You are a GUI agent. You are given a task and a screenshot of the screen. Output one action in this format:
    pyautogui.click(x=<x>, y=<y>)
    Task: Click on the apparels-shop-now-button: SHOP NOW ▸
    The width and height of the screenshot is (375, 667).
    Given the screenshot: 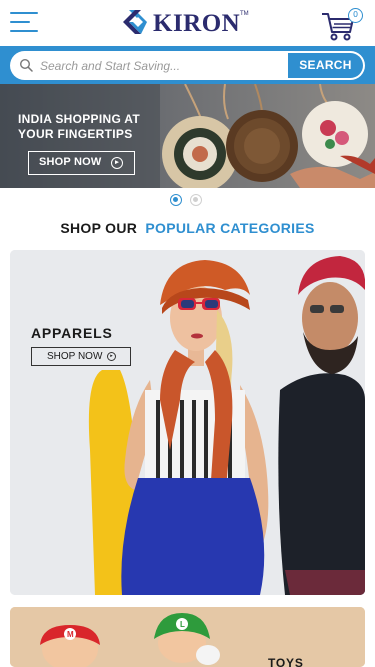 What is the action you would take?
    pyautogui.click(x=81, y=356)
    